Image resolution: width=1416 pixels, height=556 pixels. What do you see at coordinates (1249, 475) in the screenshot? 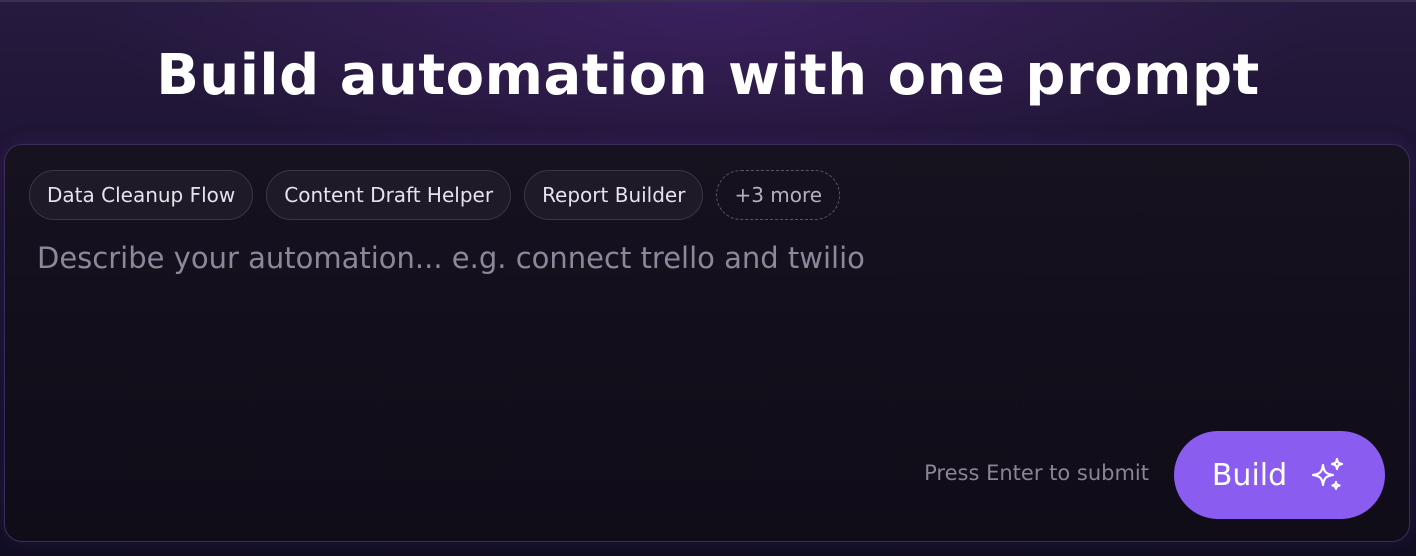
I see `build-button-label: Build` at bounding box center [1249, 475].